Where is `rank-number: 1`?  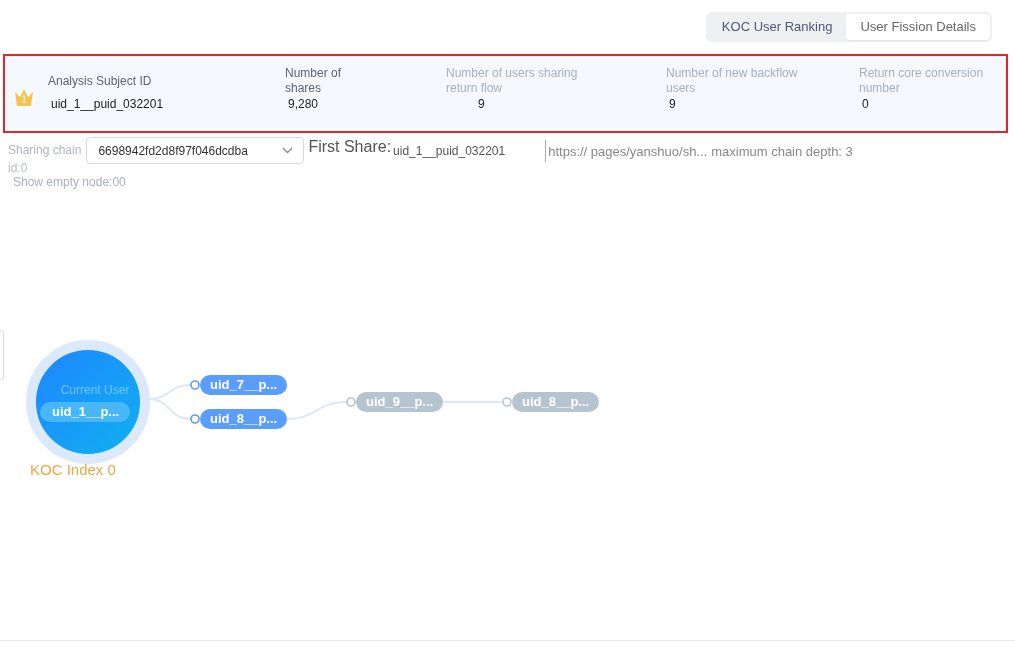 rank-number: 1 is located at coordinates (24, 99).